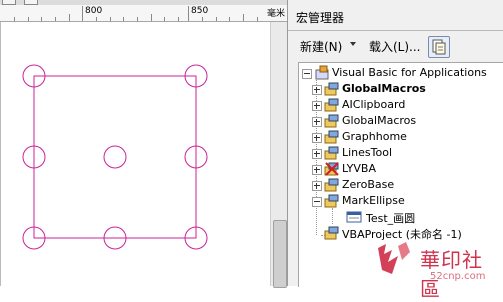 The height and width of the screenshot is (302, 503). Describe the element at coordinates (437, 270) in the screenshot. I see `watermark: 華印社區 52cnp.com` at that location.